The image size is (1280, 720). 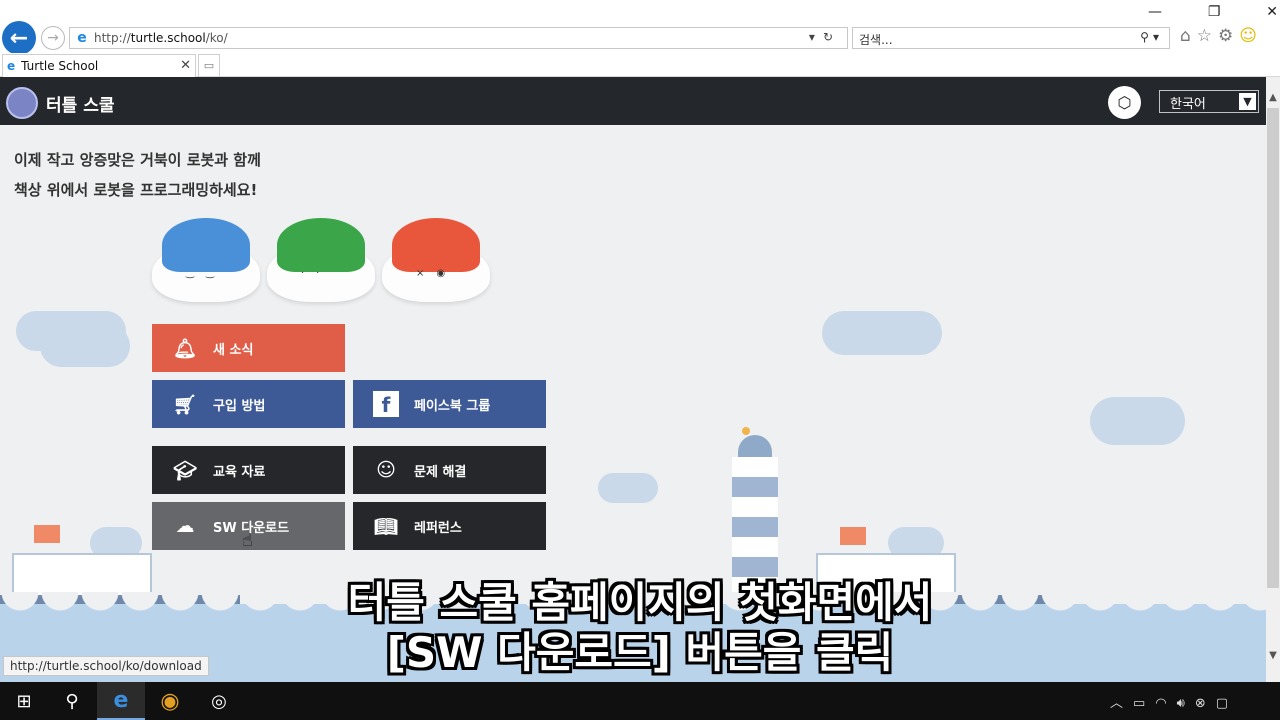 I want to click on internet-explorer-icon: e, so click(x=121, y=701).